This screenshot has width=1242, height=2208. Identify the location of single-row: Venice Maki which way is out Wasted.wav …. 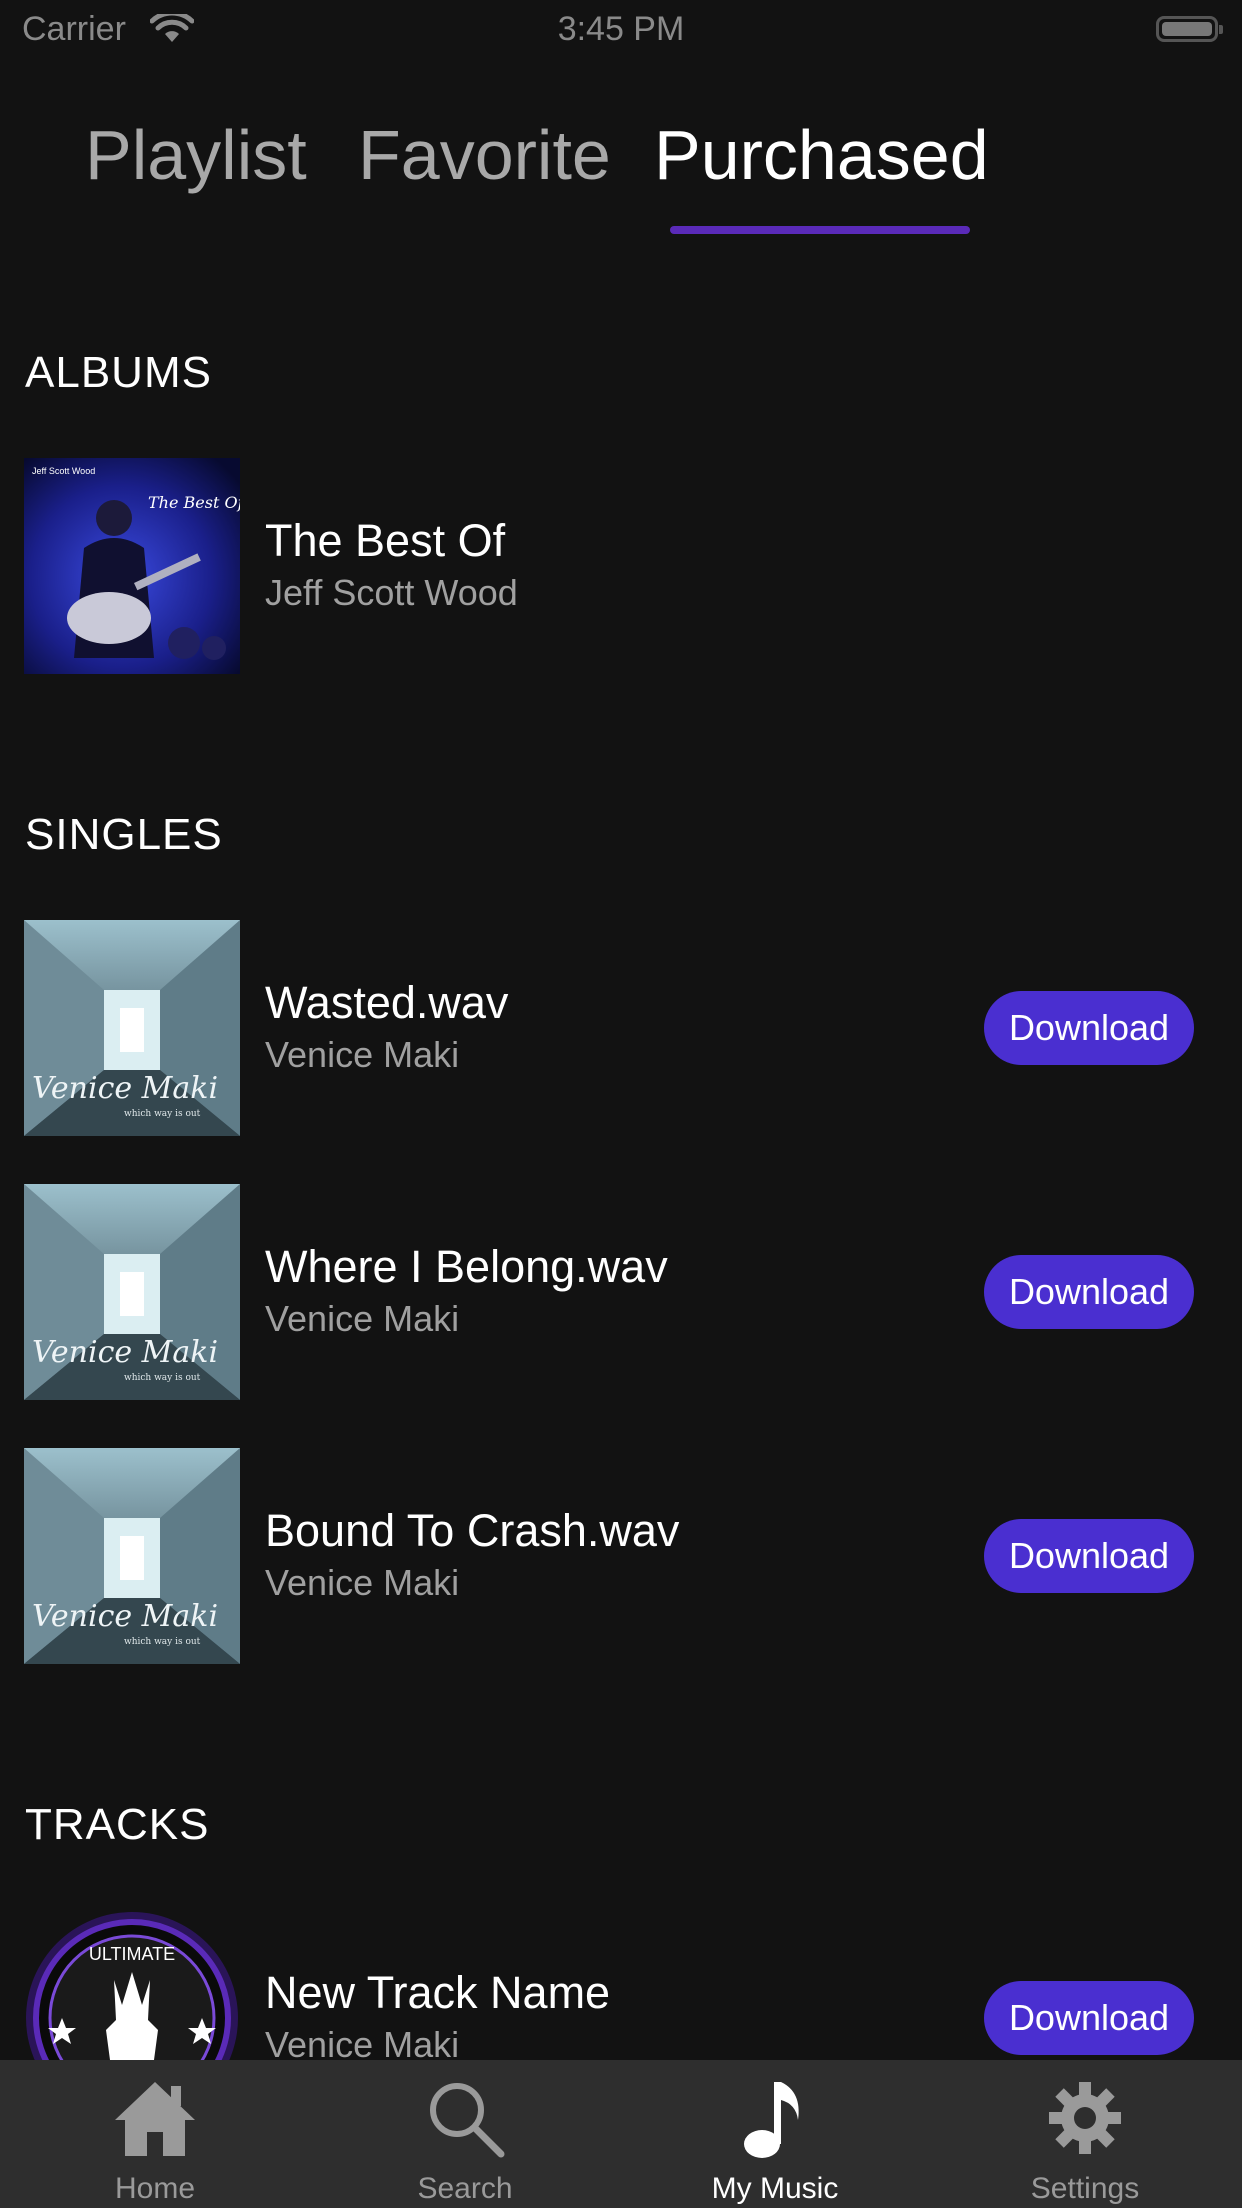
(621, 1028).